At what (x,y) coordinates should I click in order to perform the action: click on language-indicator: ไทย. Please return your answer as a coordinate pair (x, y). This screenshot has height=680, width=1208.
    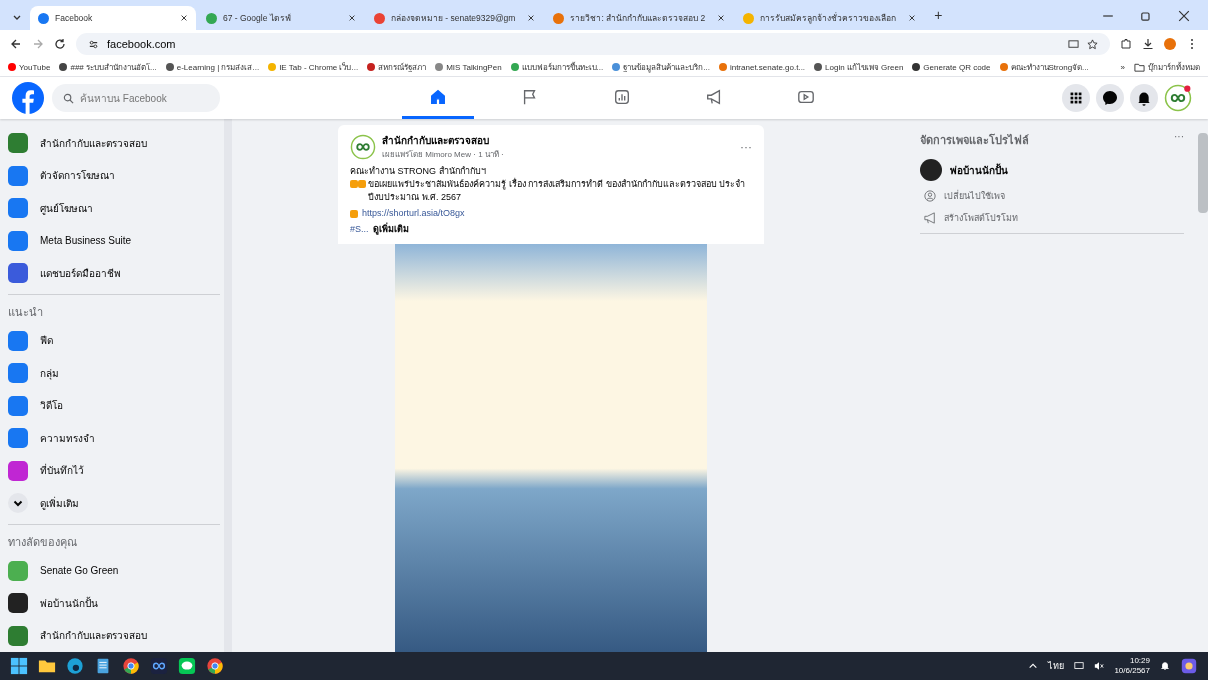
    Looking at the image, I should click on (1056, 666).